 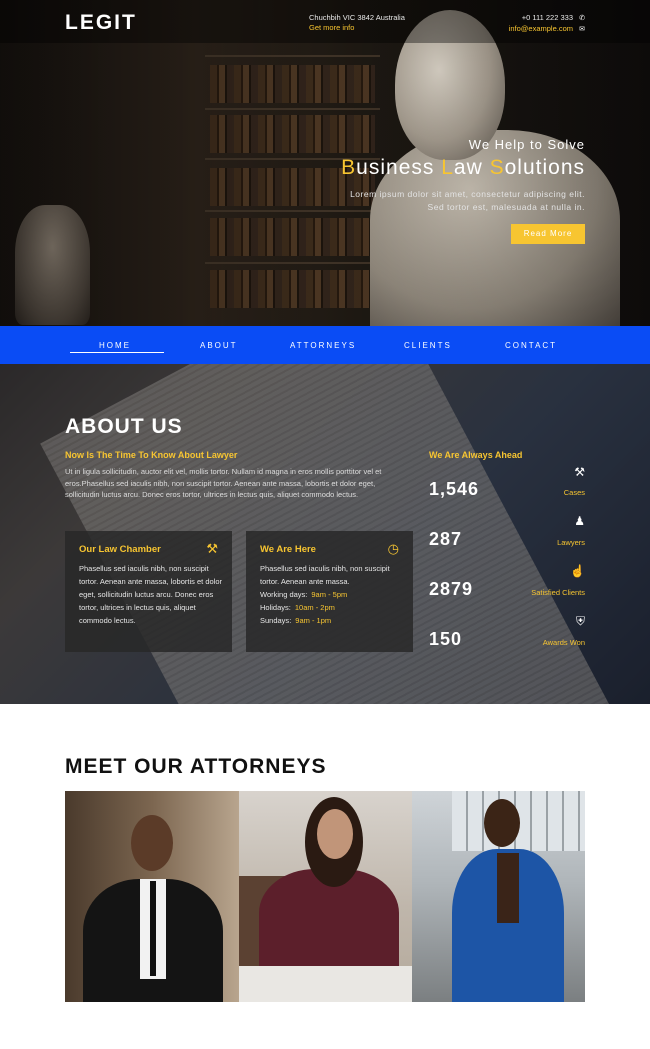 I want to click on clock-icon: ◷, so click(x=393, y=548).